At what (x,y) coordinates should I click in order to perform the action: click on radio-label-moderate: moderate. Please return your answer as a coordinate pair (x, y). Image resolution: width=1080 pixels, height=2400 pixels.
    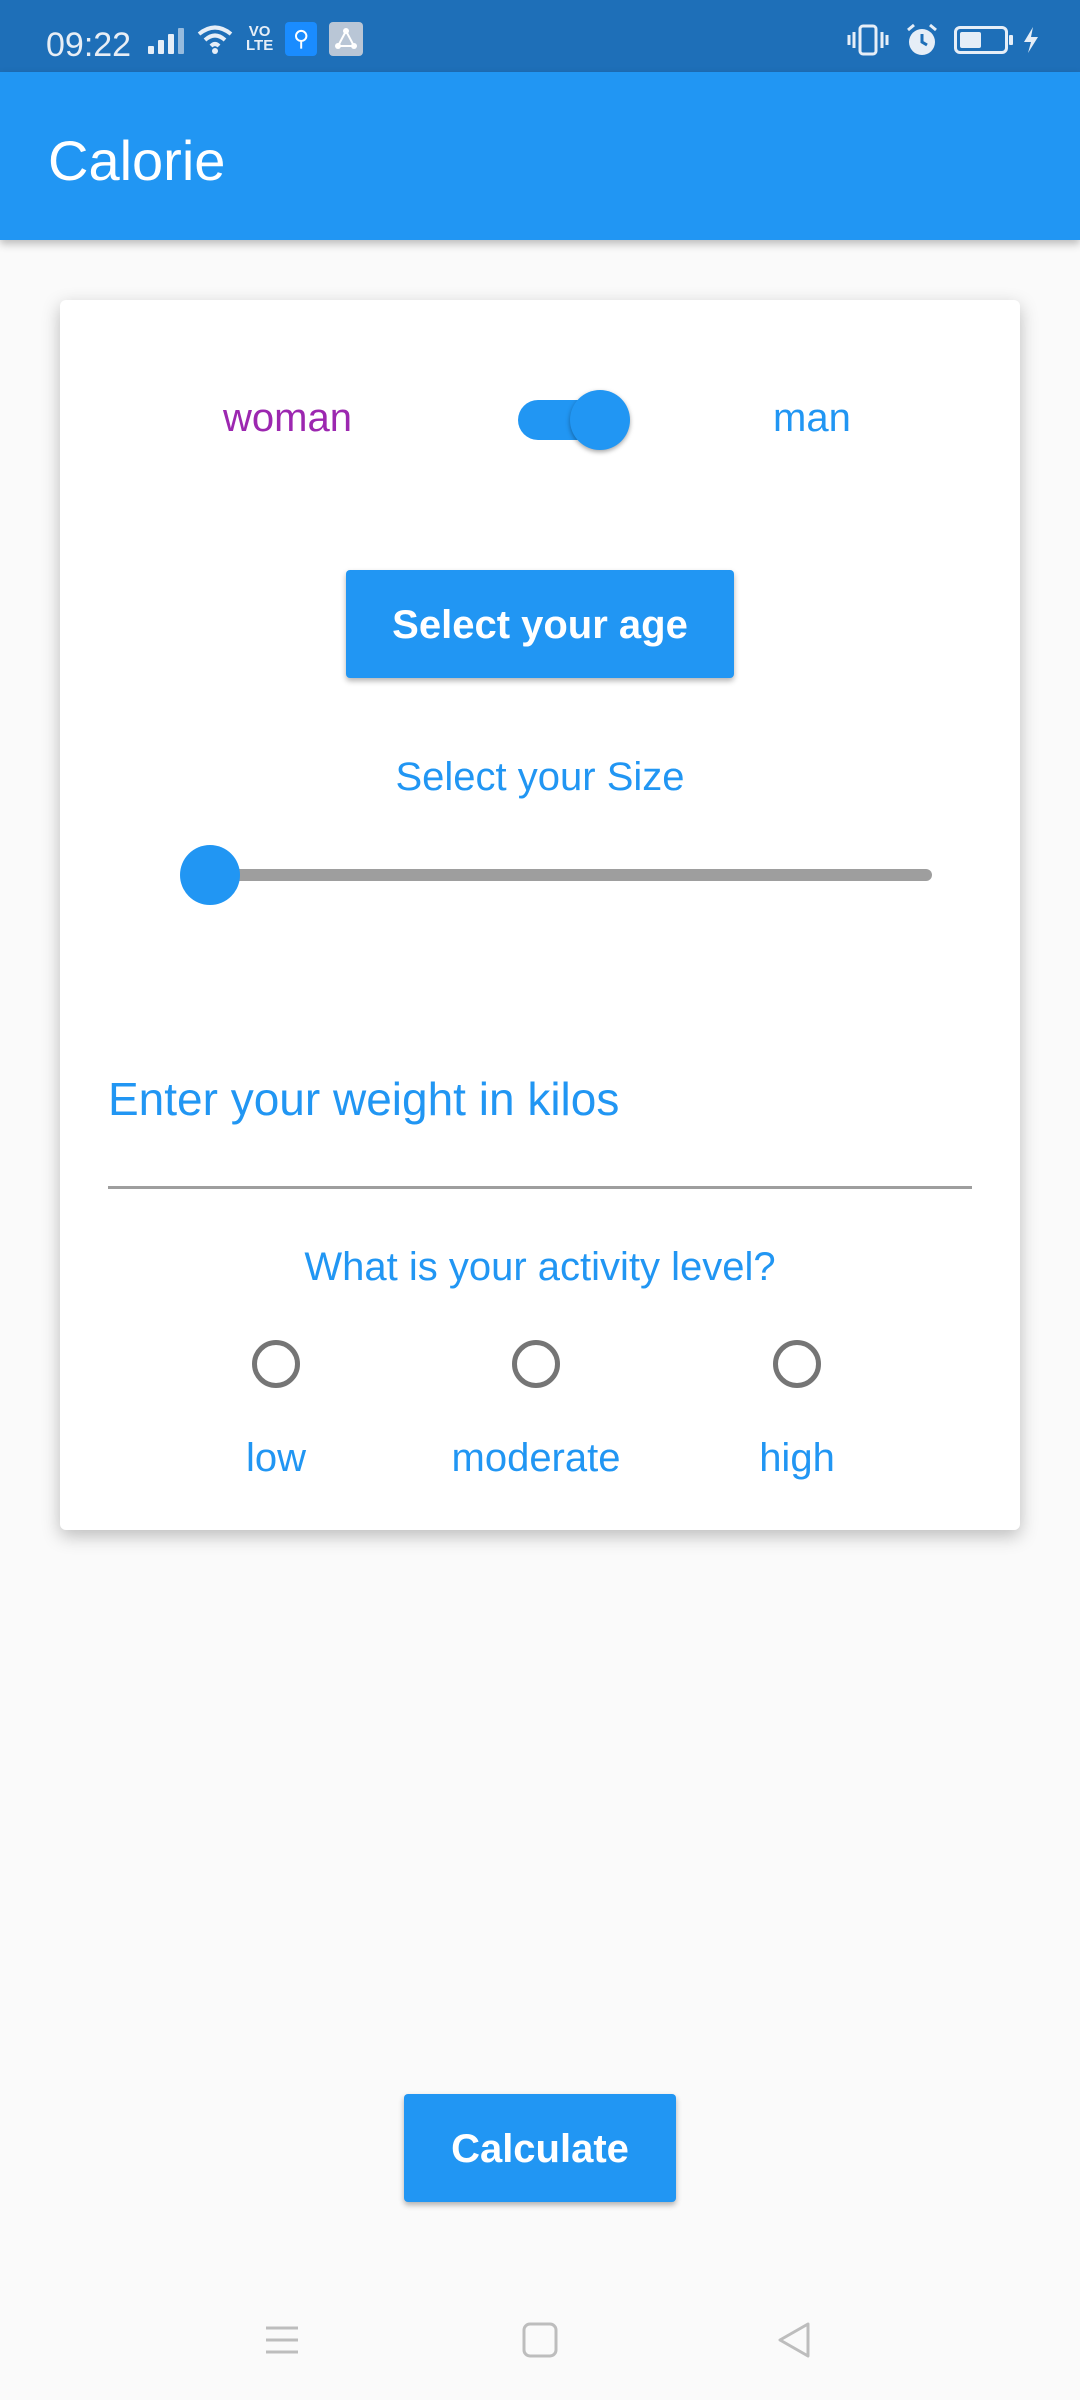
    Looking at the image, I should click on (536, 1458).